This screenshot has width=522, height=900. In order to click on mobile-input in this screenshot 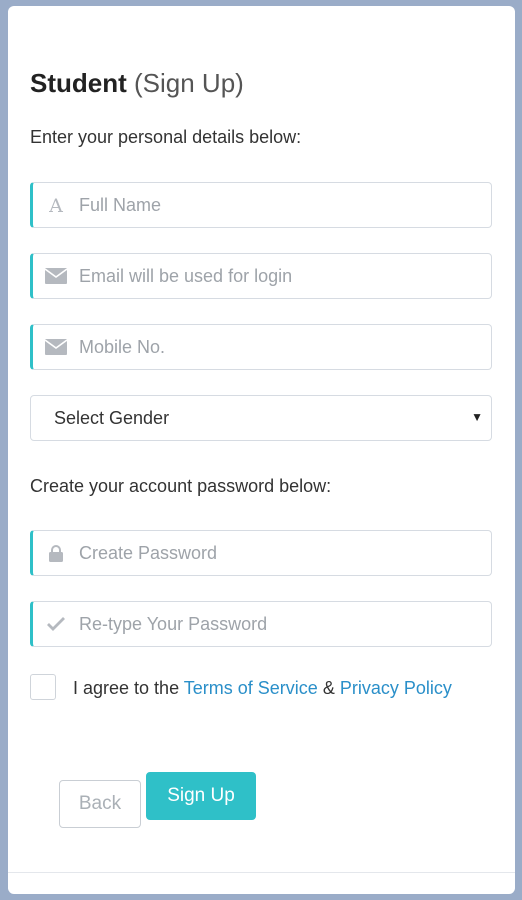, I will do `click(285, 347)`.